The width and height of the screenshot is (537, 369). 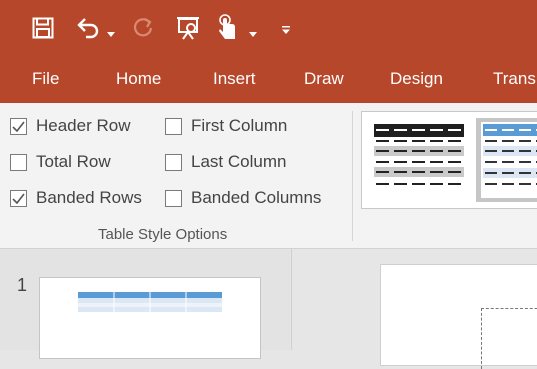 What do you see at coordinates (352, 176) in the screenshot?
I see `group-separator` at bounding box center [352, 176].